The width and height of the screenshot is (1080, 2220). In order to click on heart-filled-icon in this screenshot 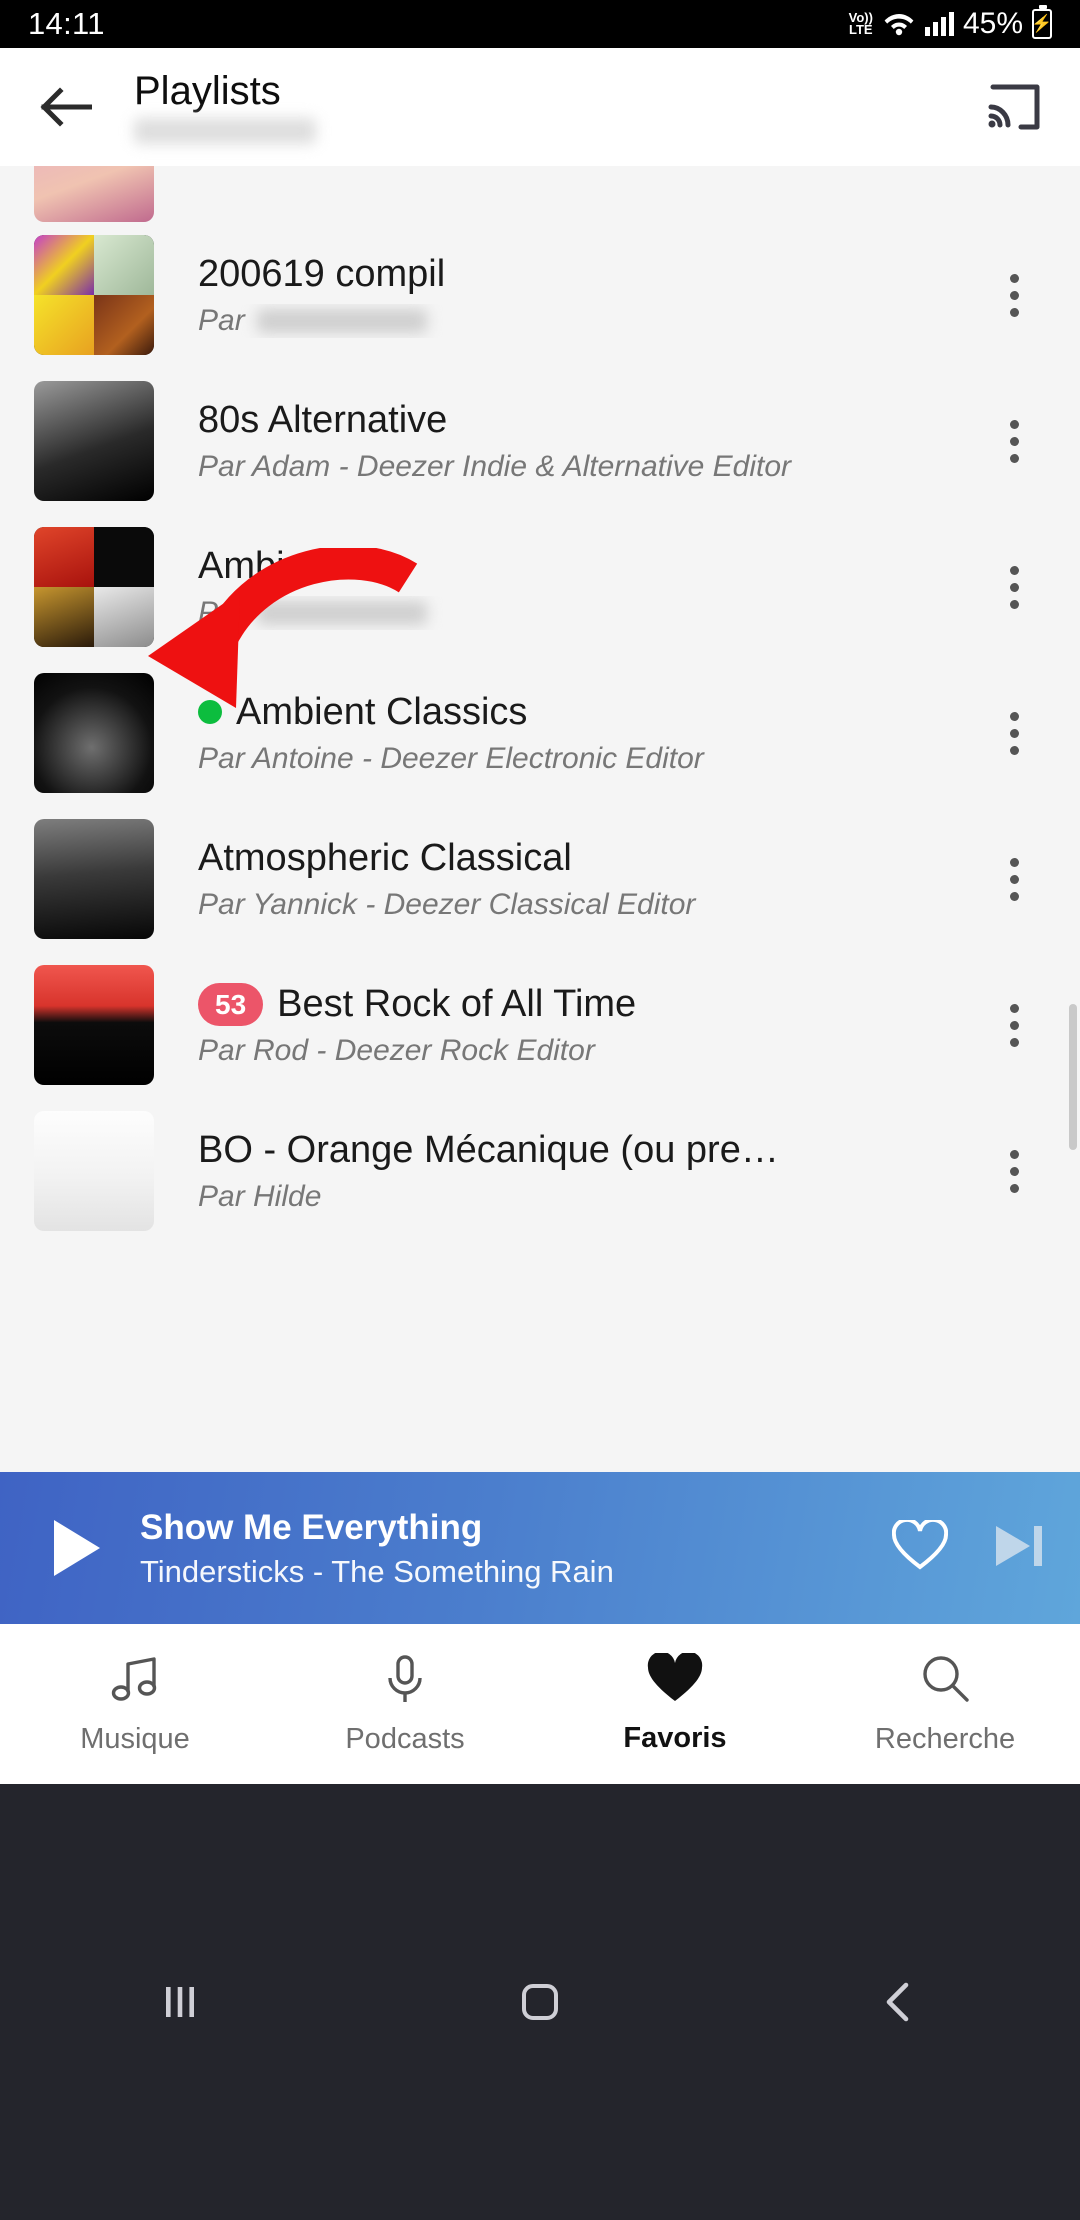, I will do `click(675, 1680)`.